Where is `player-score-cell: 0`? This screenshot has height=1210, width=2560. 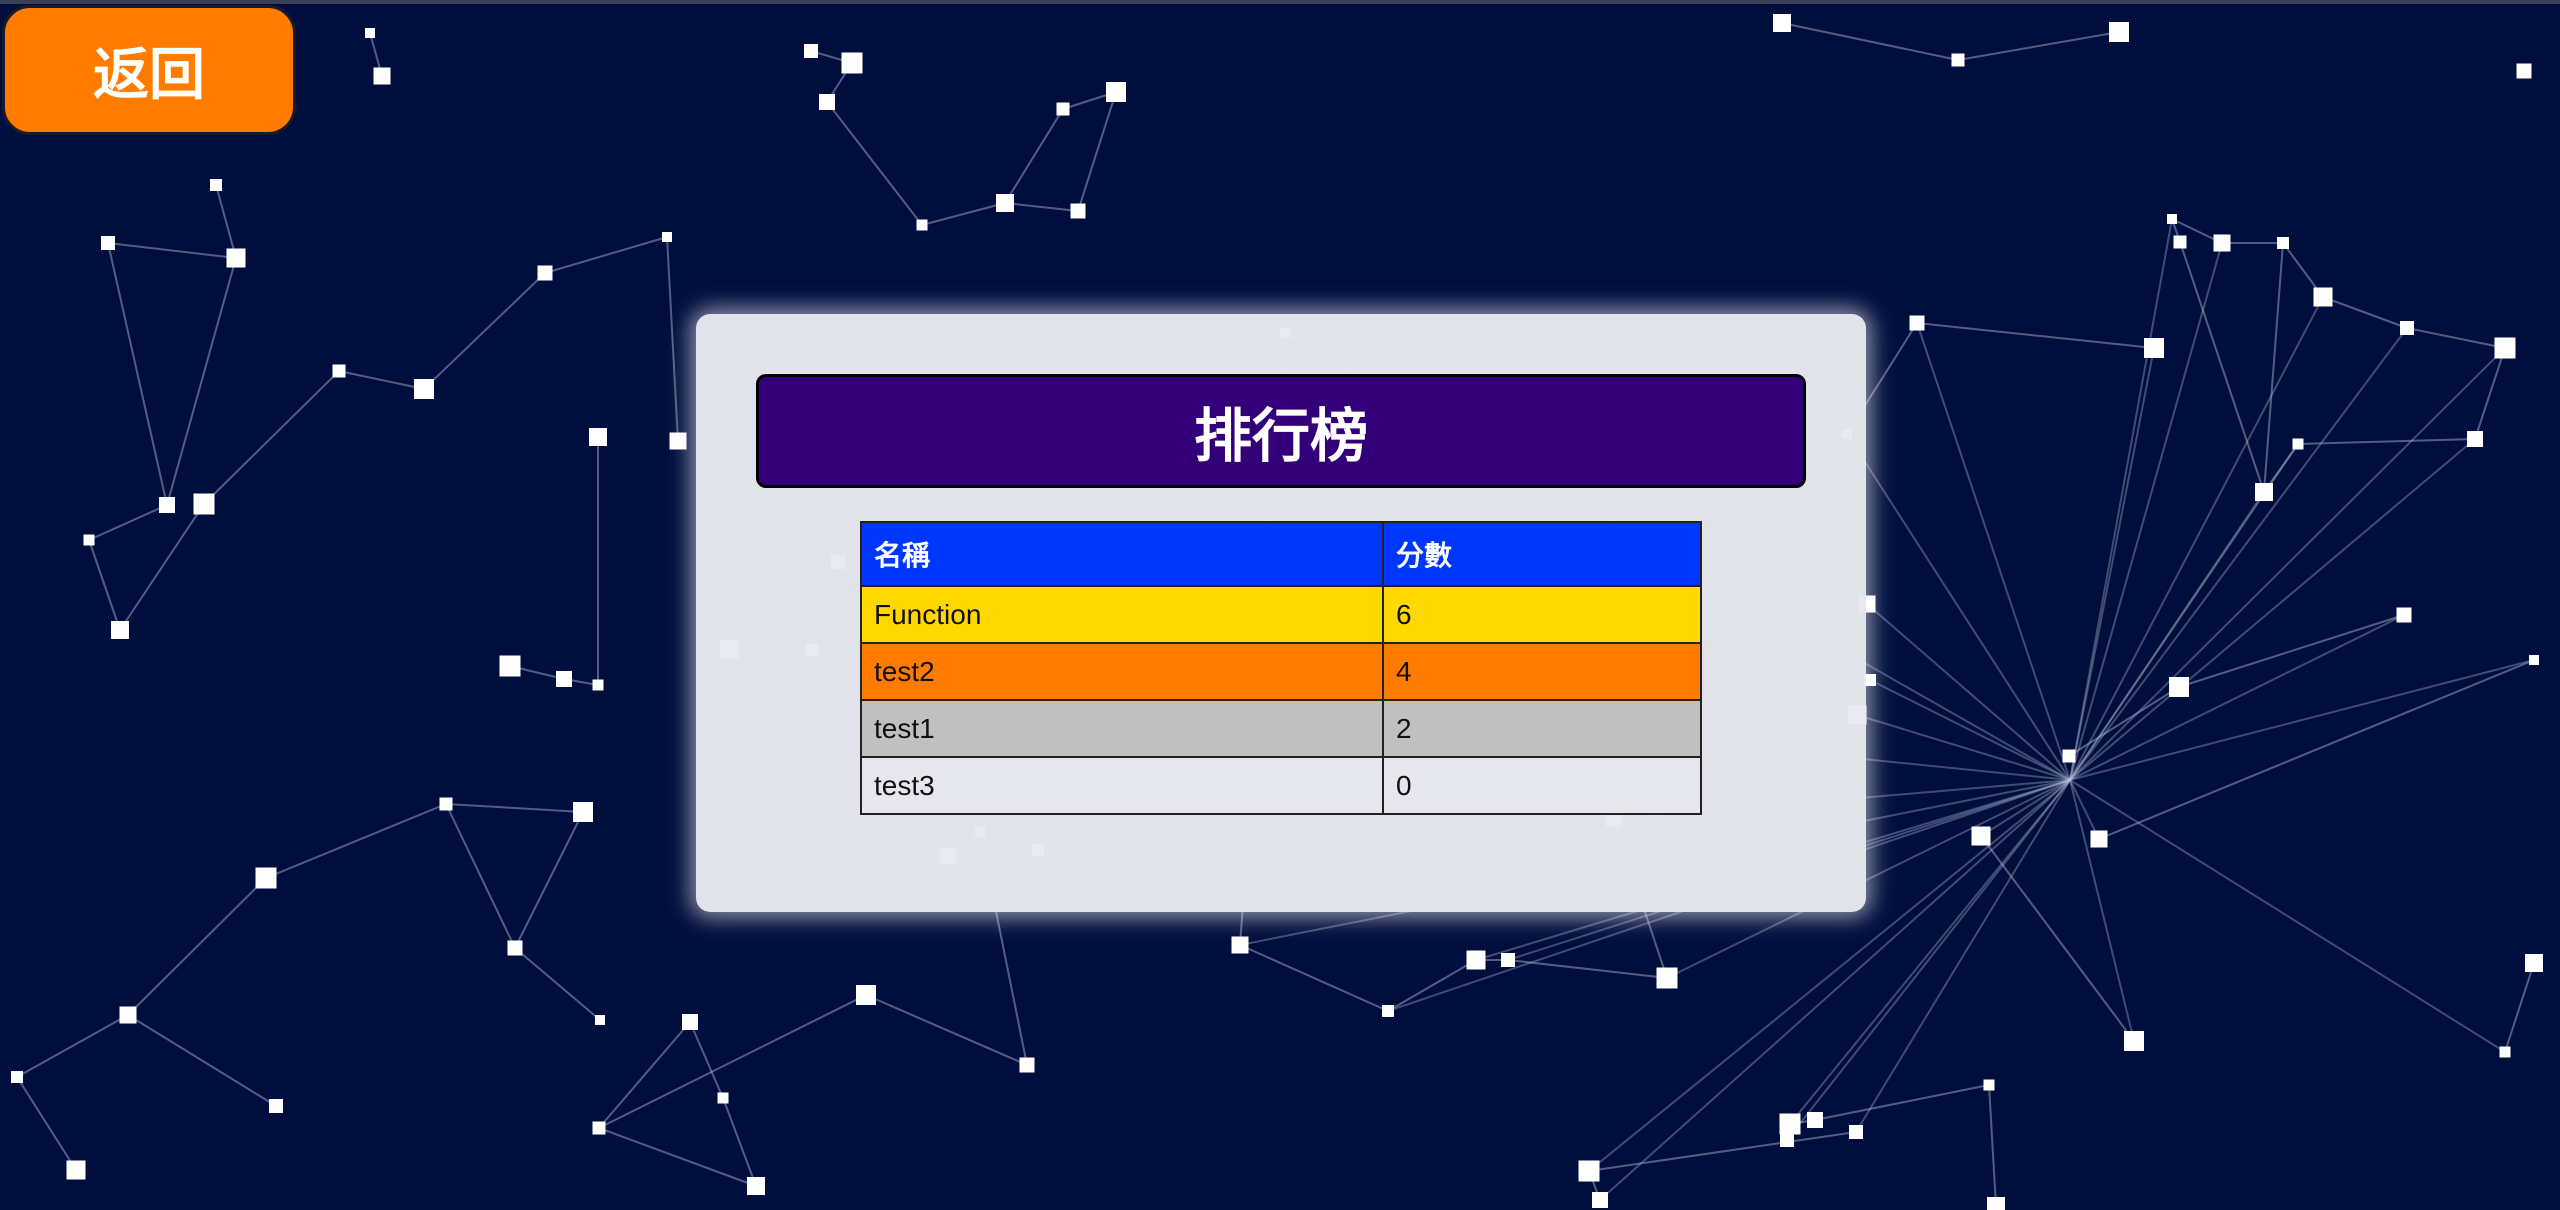
player-score-cell: 0 is located at coordinates (1542, 785).